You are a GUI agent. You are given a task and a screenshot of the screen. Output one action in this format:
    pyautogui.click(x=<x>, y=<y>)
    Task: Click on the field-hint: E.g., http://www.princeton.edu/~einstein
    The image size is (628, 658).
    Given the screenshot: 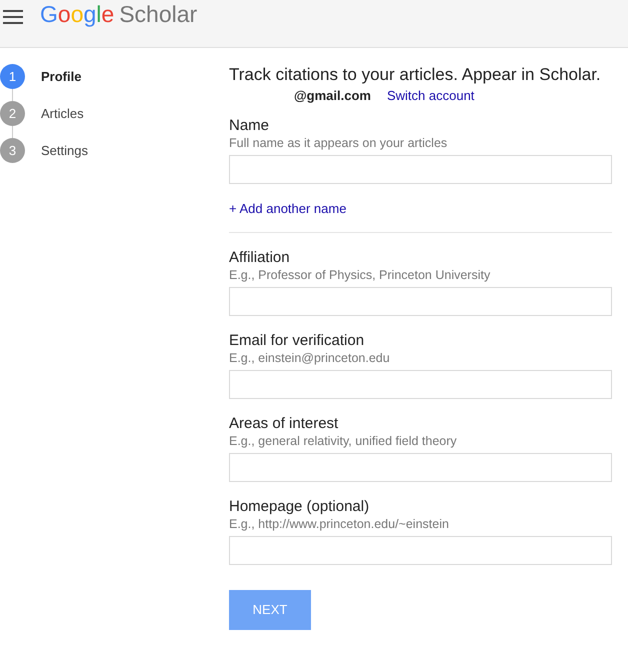 What is the action you would take?
    pyautogui.click(x=339, y=524)
    